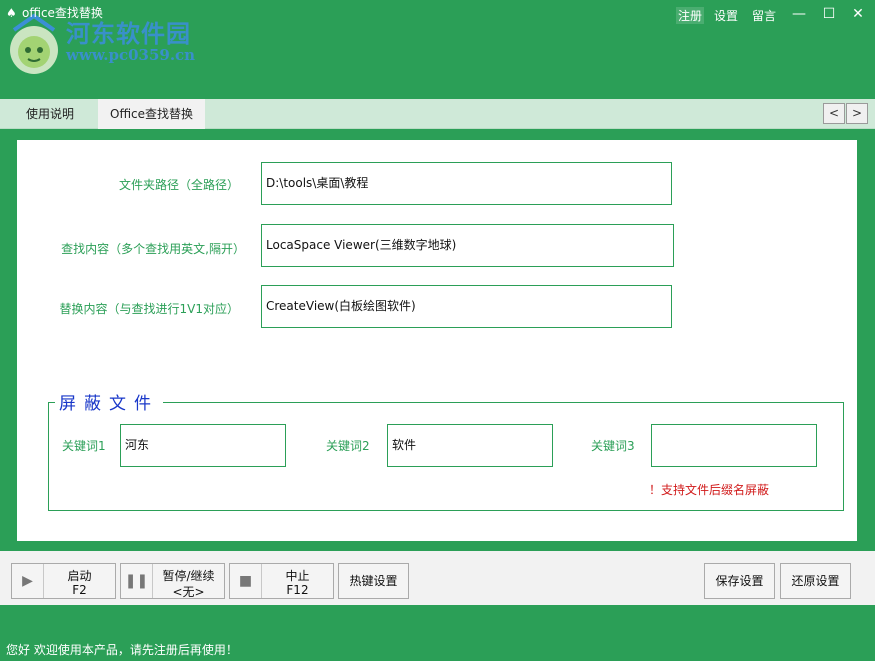 This screenshot has width=875, height=661. I want to click on stop-button: ■ 中止 F12, so click(281, 581).